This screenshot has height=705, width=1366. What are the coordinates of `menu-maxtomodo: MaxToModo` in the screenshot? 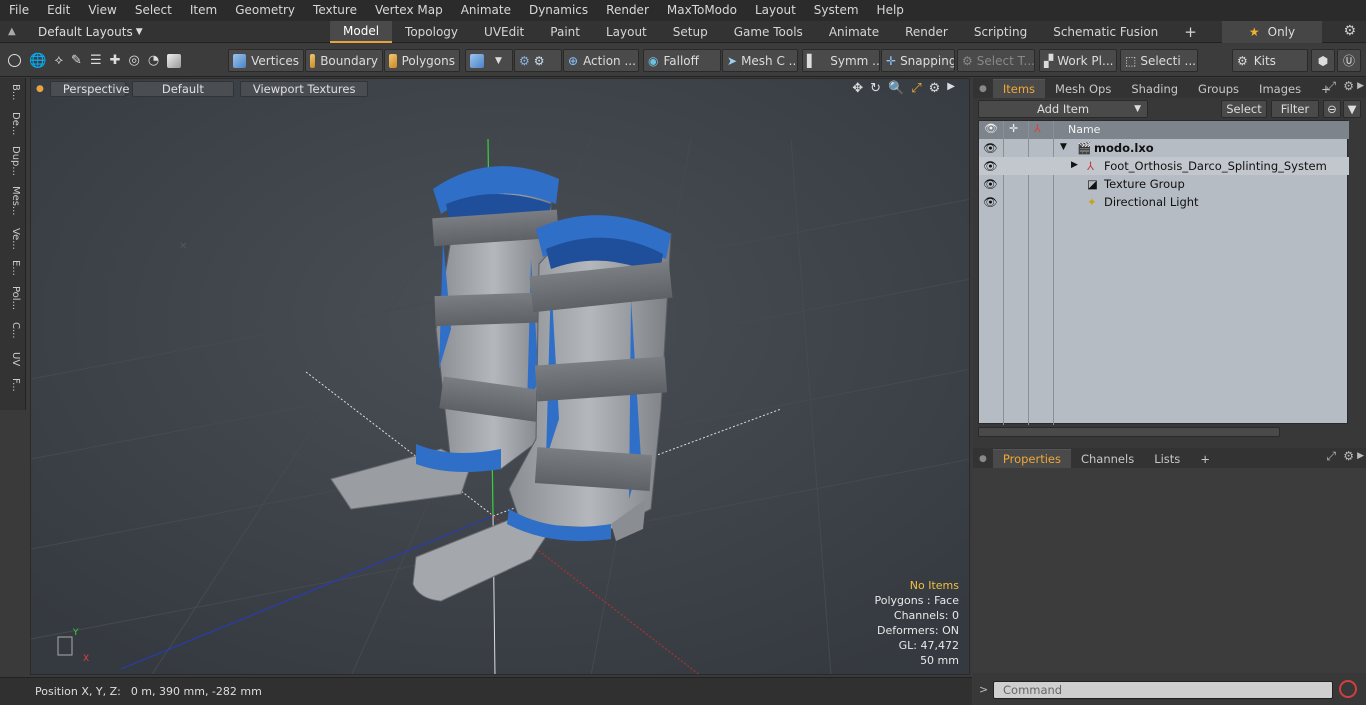 It's located at (702, 10).